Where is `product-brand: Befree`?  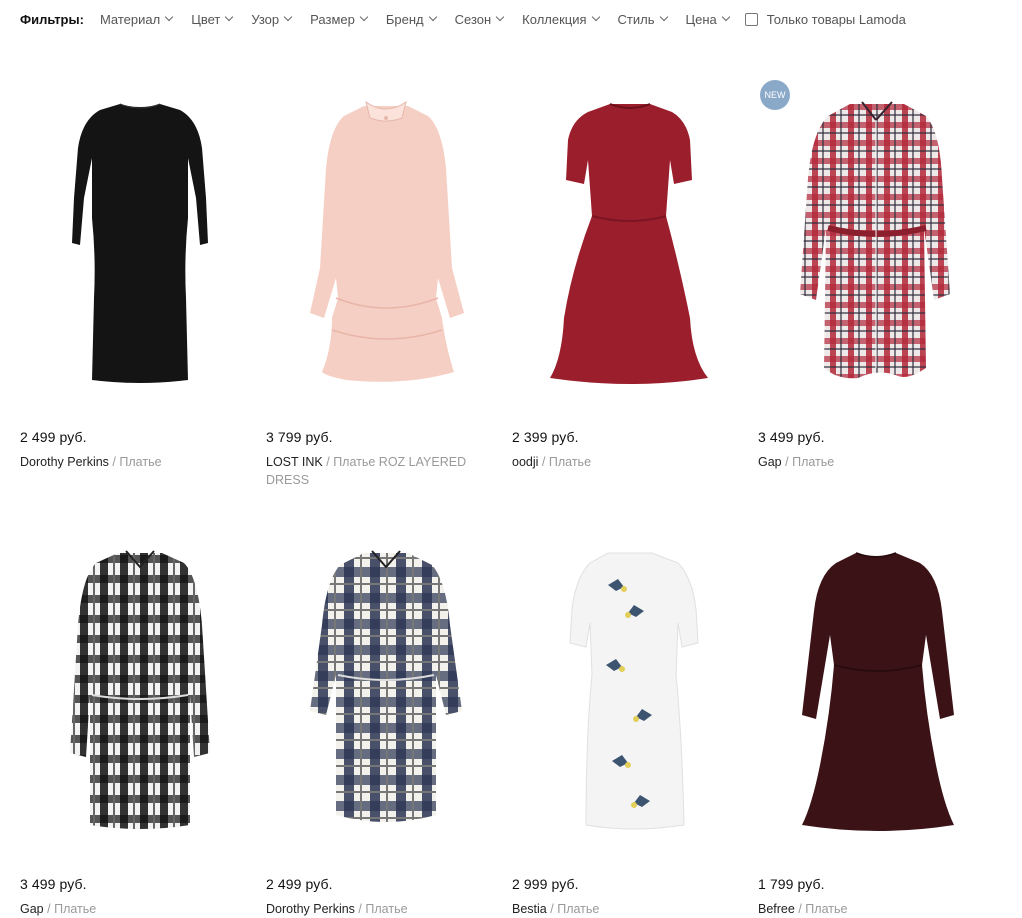
product-brand: Befree is located at coordinates (776, 909).